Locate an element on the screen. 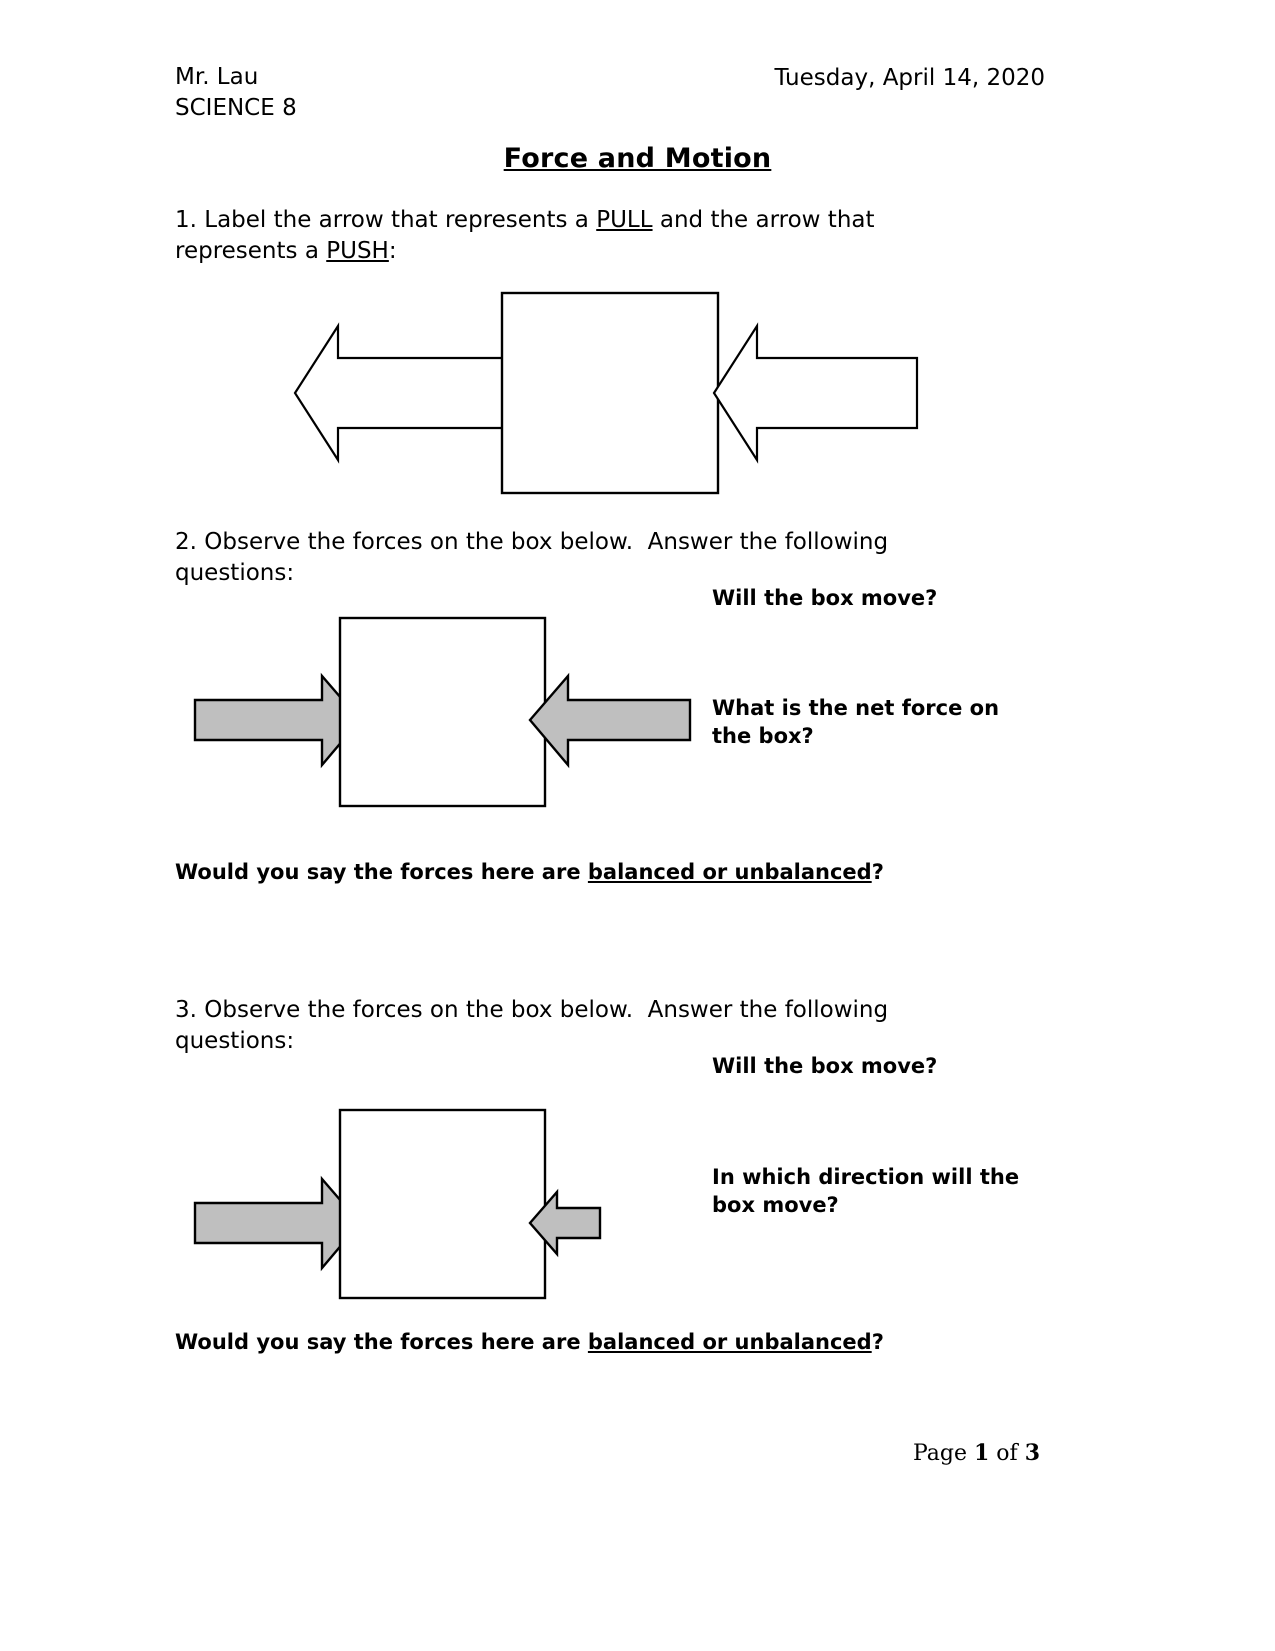 The height and width of the screenshot is (1651, 1275). unbalanced-forces-diagram is located at coordinates (440, 1195).